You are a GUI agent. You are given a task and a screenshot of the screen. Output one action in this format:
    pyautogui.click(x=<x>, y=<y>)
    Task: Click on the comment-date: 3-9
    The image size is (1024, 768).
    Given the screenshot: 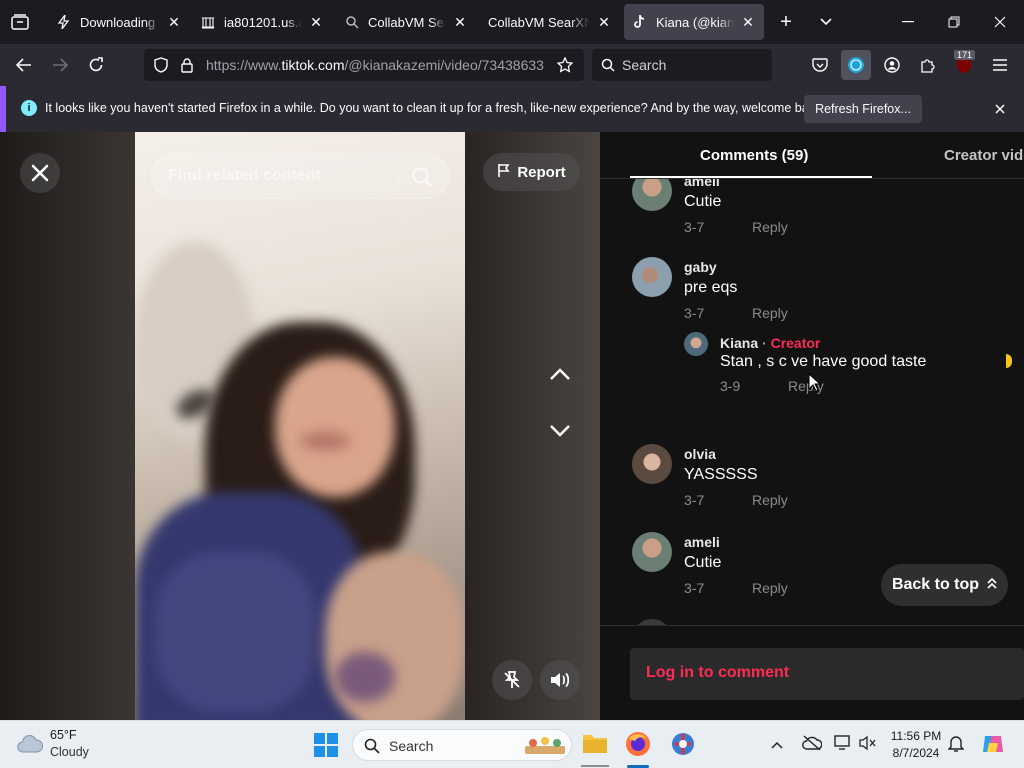 What is the action you would take?
    pyautogui.click(x=730, y=386)
    